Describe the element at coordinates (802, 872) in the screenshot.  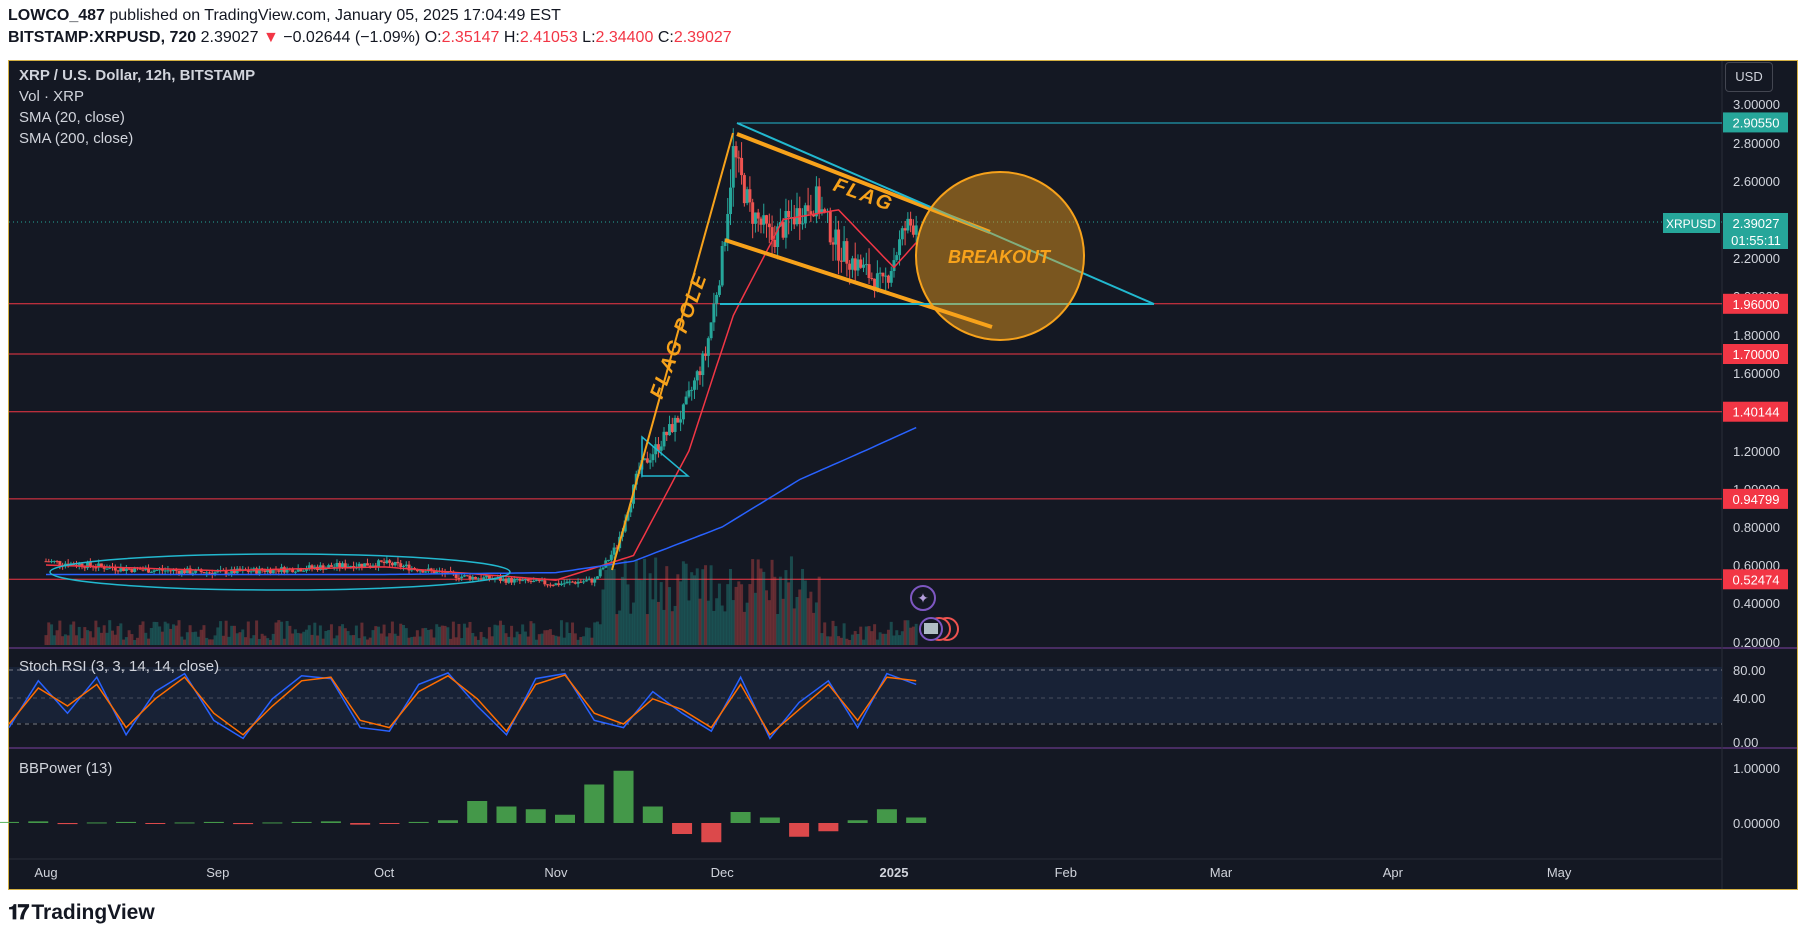
I see `time-axis: Aug Sep Oct Nov Dec 2025 Feb Mar Apr May` at that location.